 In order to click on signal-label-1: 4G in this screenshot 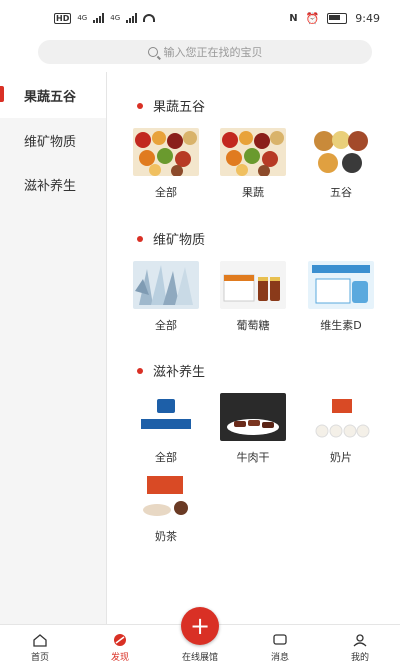, I will do `click(82, 18)`.